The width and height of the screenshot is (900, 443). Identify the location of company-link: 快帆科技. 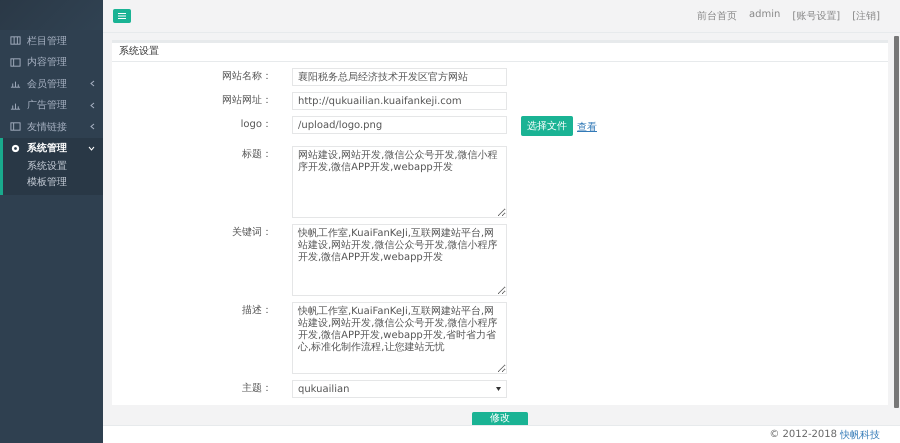
(860, 435).